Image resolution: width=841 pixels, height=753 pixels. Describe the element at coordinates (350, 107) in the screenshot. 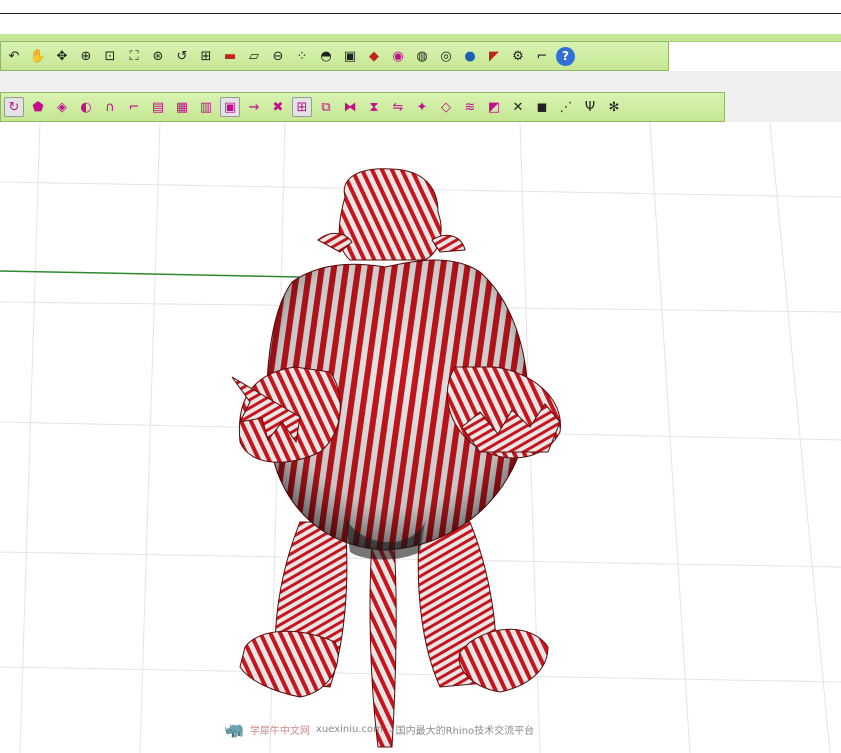

I see `rebuild-icon: ⧓` at that location.